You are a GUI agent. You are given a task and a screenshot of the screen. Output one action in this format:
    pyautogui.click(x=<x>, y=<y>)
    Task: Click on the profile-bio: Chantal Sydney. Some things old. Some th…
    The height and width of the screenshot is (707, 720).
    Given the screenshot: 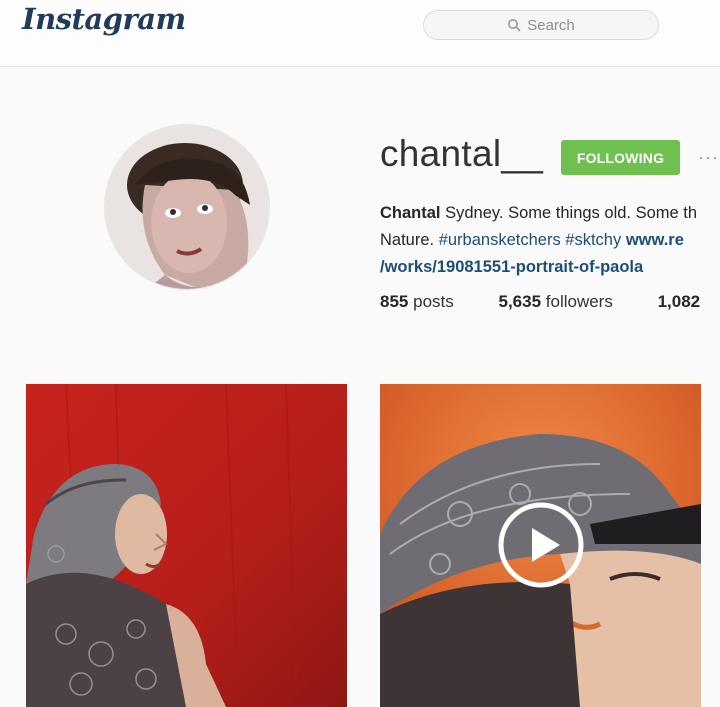 What is the action you would take?
    pyautogui.click(x=550, y=240)
    